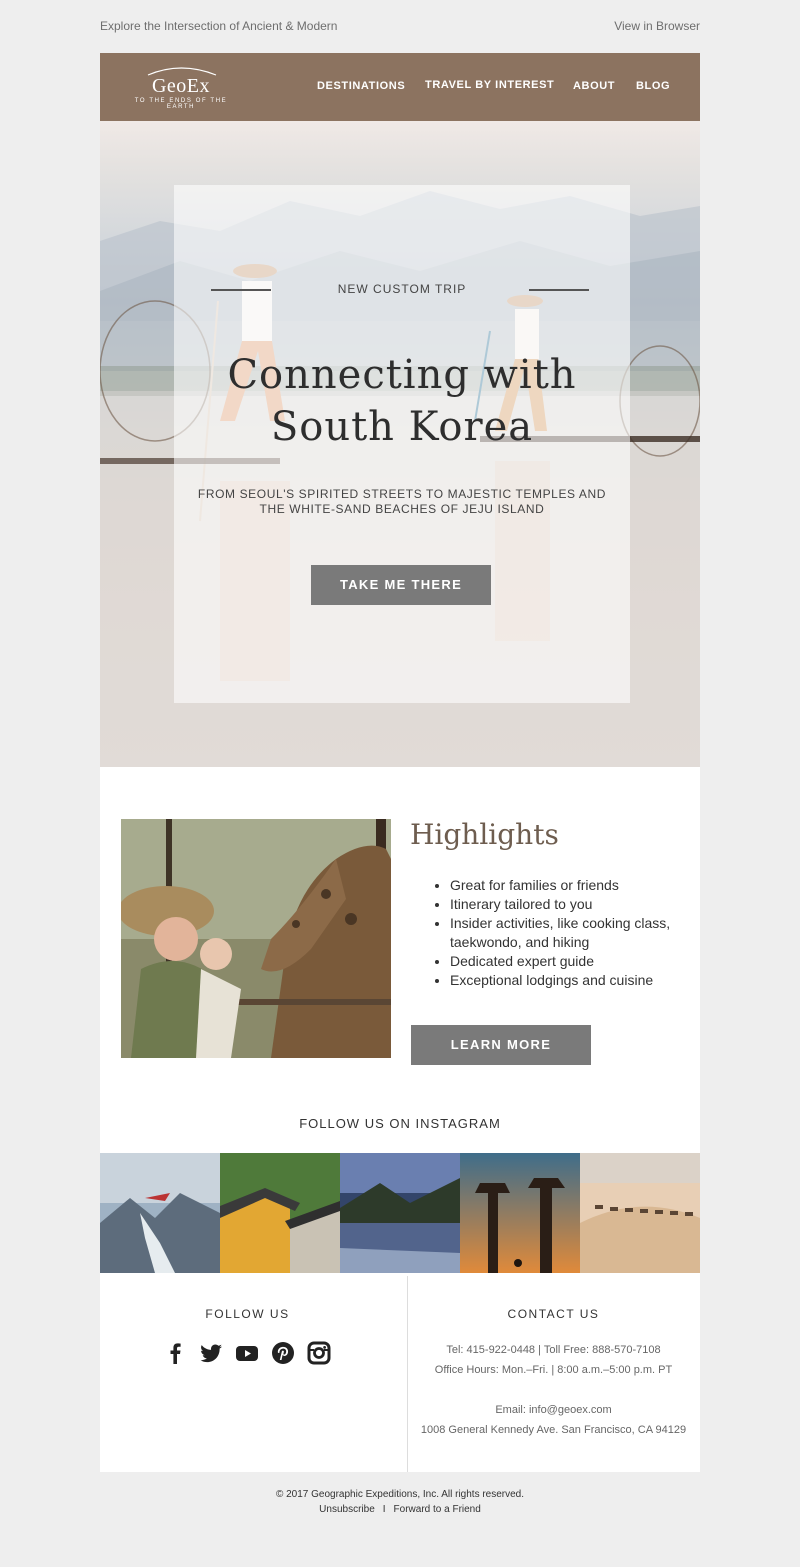  Describe the element at coordinates (402, 401) in the screenshot. I see `hero-title: Connecting with South Korea` at that location.